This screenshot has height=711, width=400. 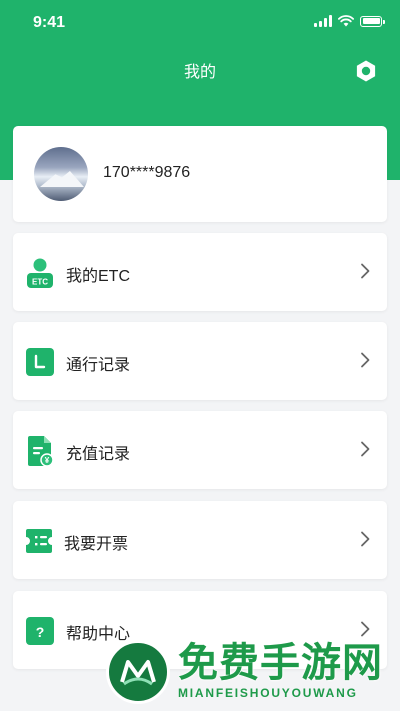 I want to click on menu-item-my-etc: ETC 我的ETC, so click(x=200, y=272).